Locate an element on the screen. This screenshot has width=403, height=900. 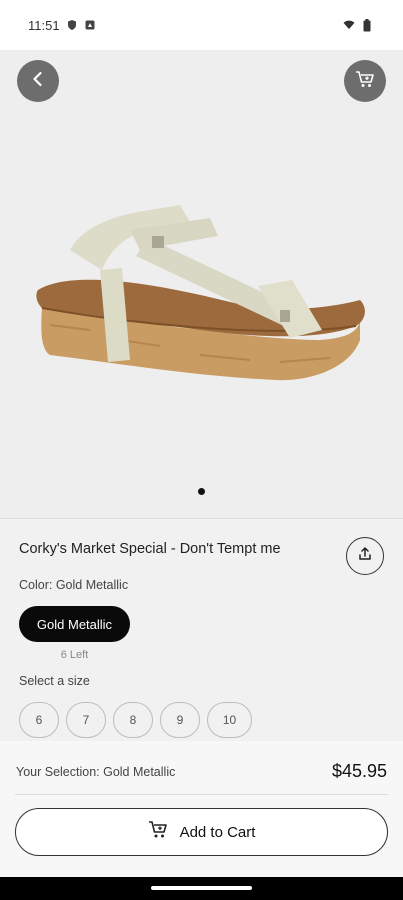
divider is located at coordinates (201, 794).